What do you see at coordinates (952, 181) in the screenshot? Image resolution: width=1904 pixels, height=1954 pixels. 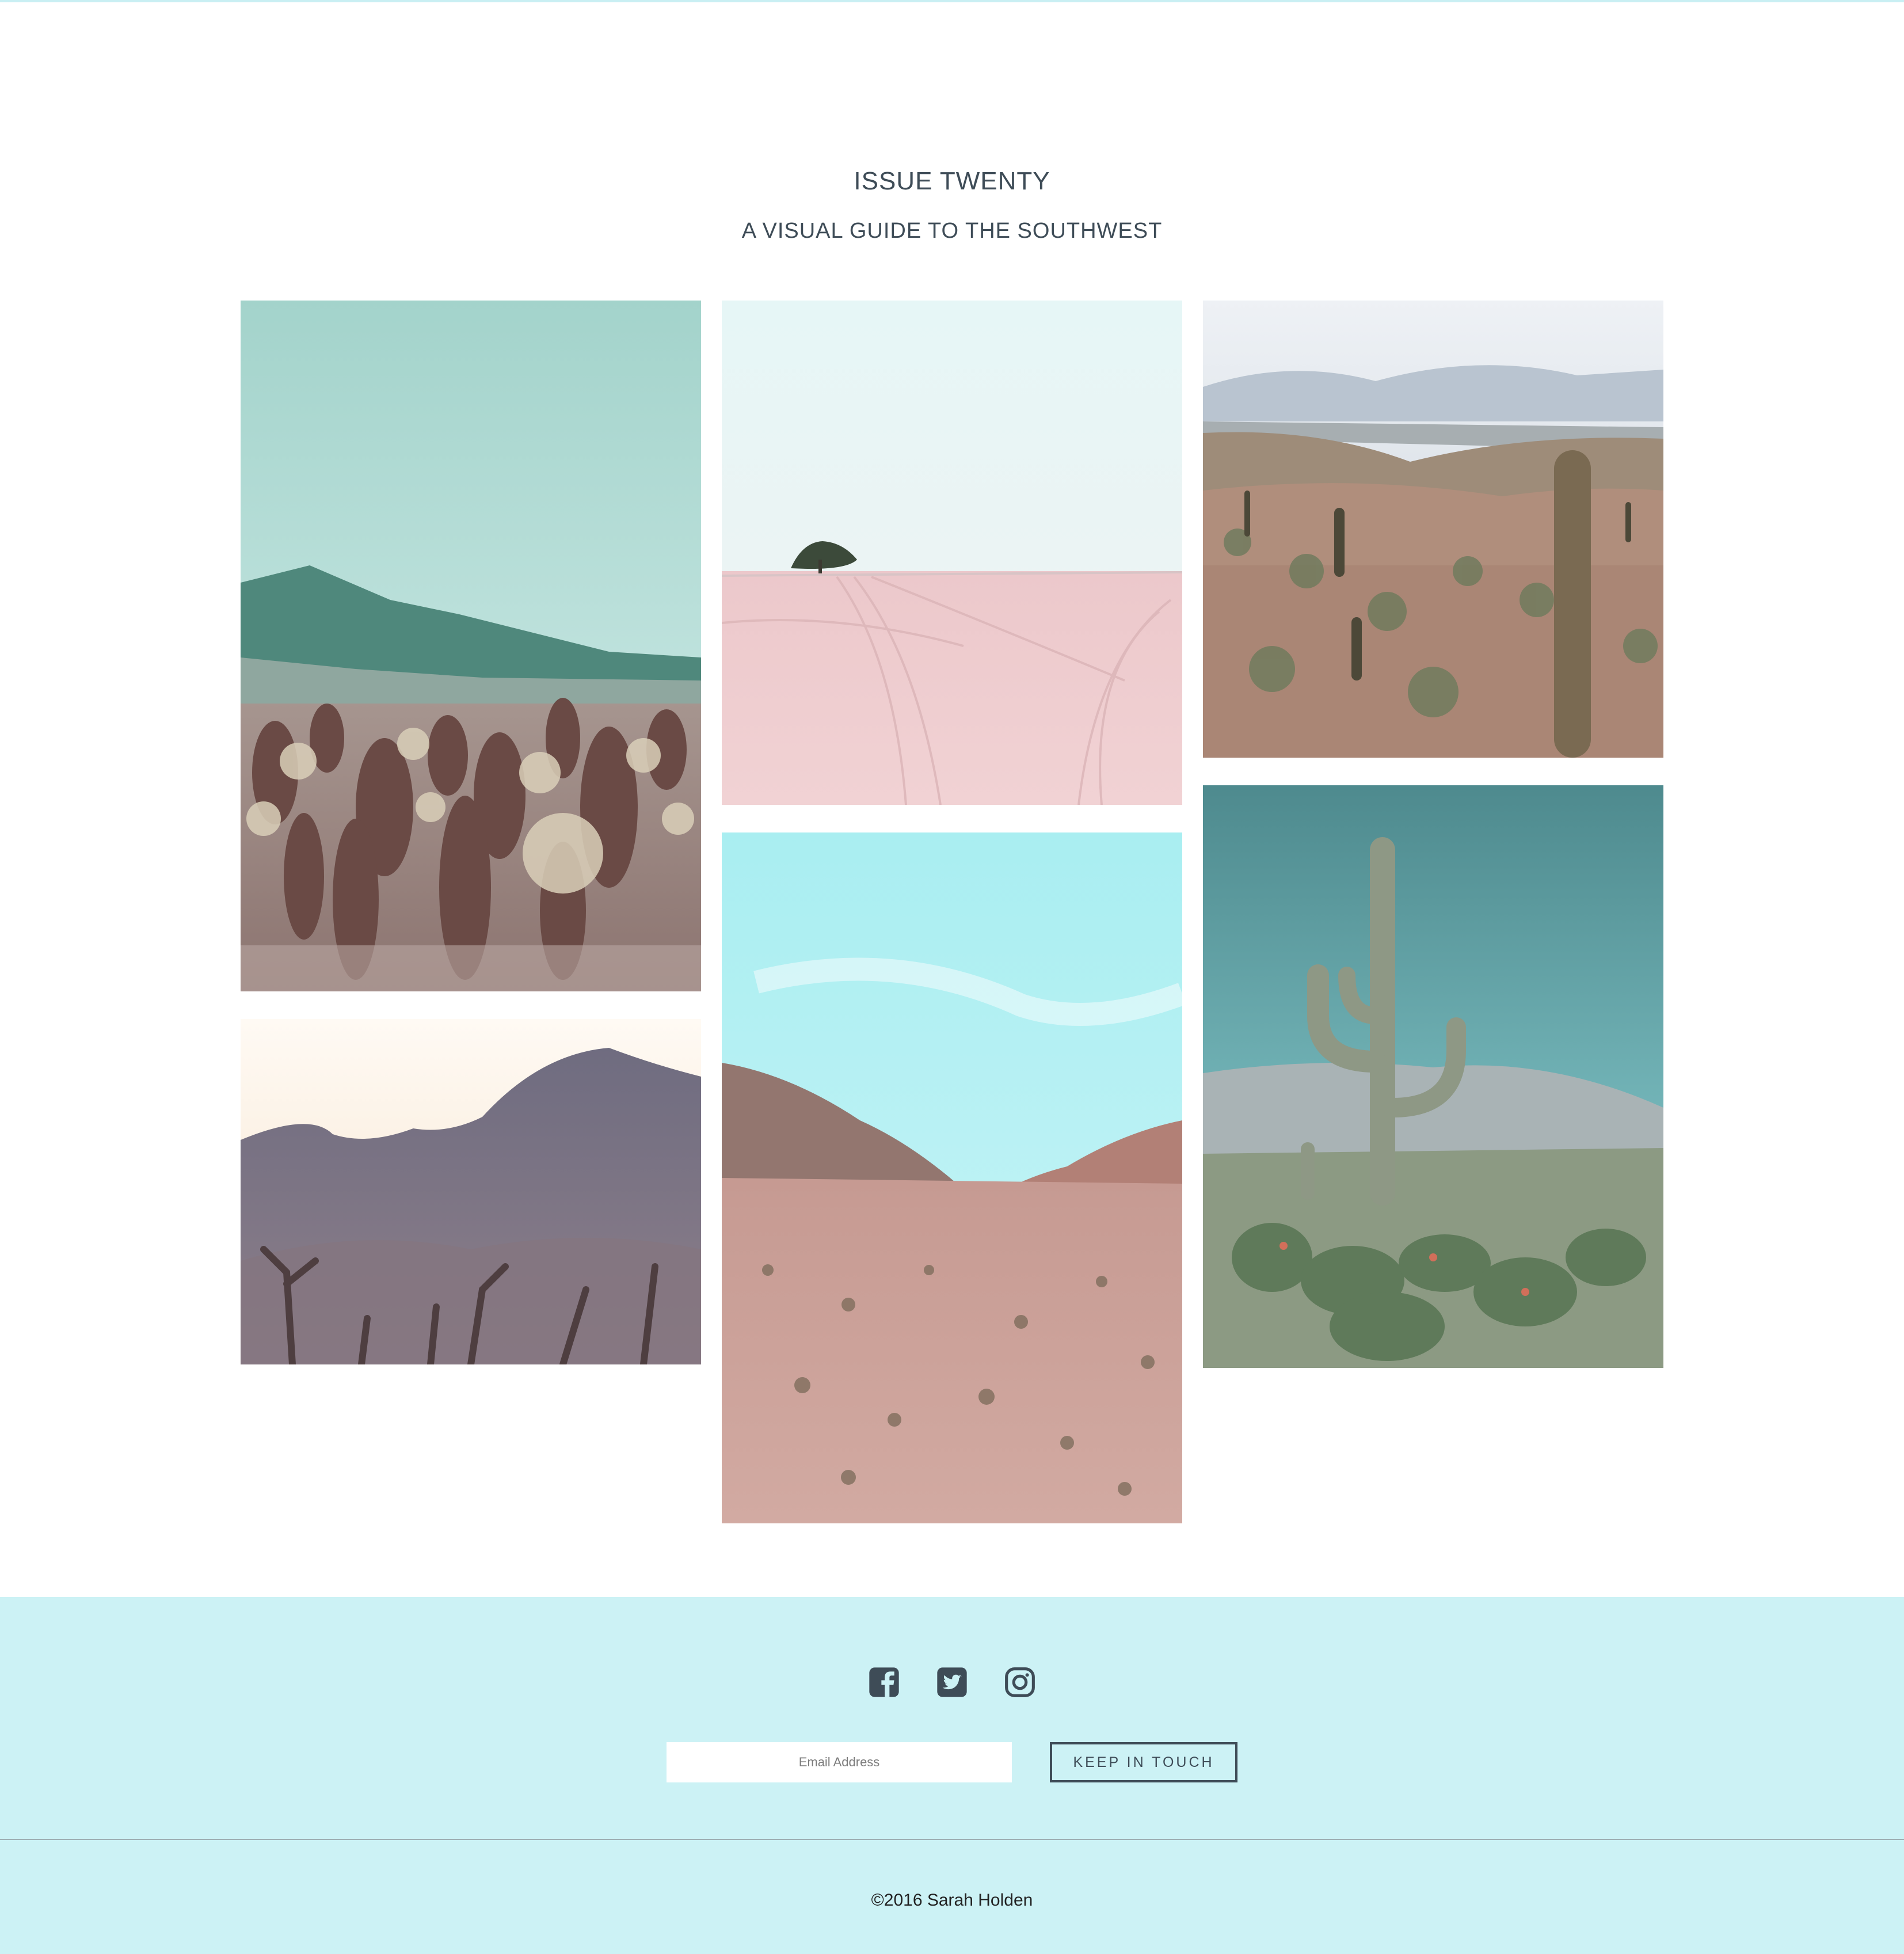 I see `issue-title: ISSUE TWENTY` at bounding box center [952, 181].